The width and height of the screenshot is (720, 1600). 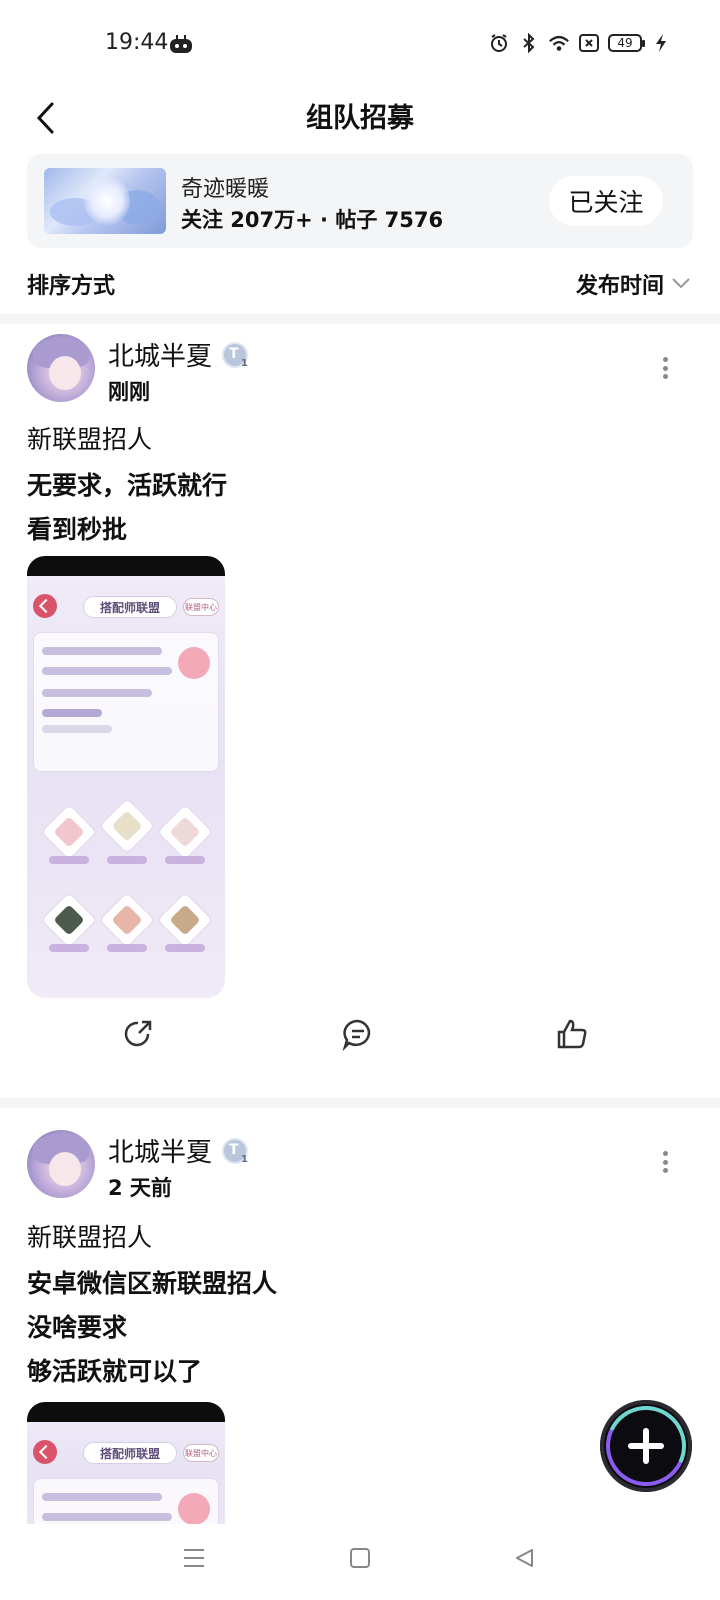 I want to click on app-icon, so click(x=181, y=44).